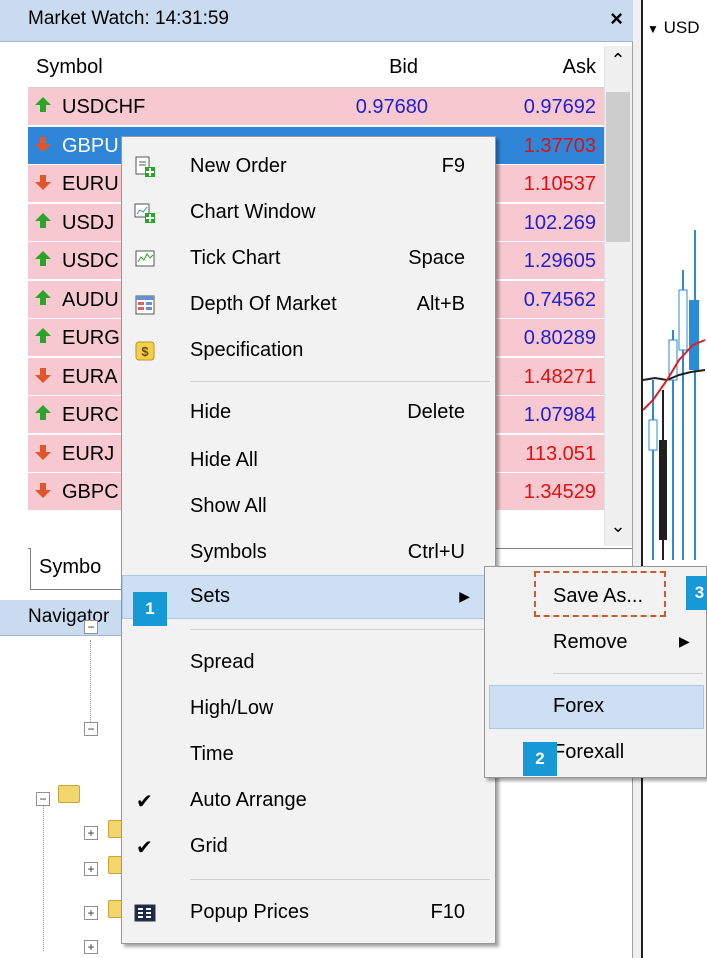 Image resolution: width=707 pixels, height=958 pixels. What do you see at coordinates (69, 67) in the screenshot?
I see `column-header-symbol: Symbol` at bounding box center [69, 67].